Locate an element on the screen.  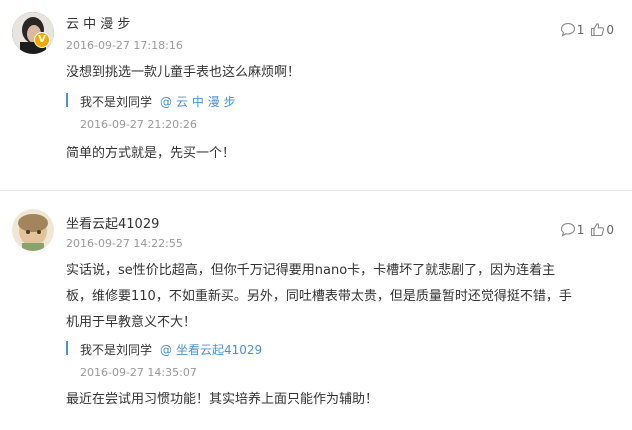
comment-text-line: 板，维修要110，不如重新买。另外，同吐槽表带太贵，但是质量暂时还觉得挺不错，手 is located at coordinates (319, 296).